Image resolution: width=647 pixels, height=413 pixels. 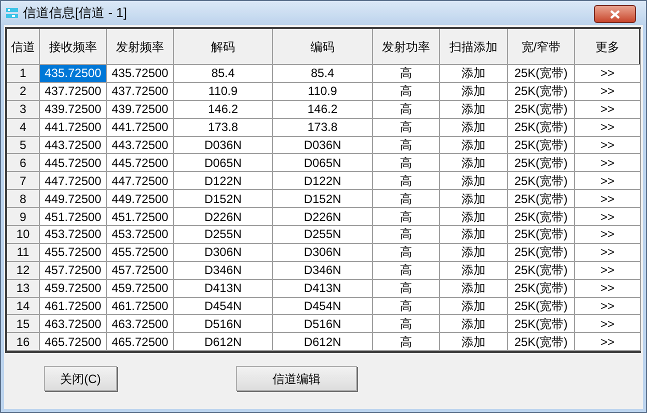 I want to click on window-title: 信道信息[信道 - 1], so click(x=75, y=13).